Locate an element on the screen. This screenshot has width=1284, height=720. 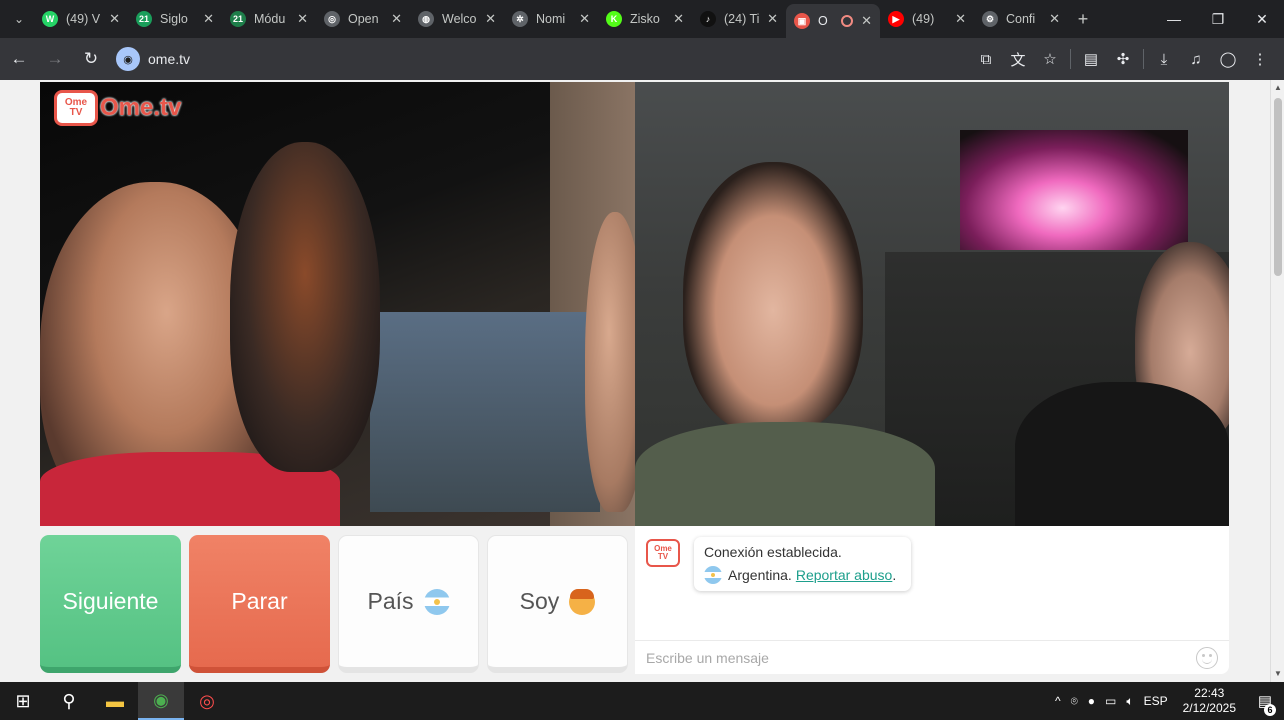
chevron-down-icon: ⌄ is located at coordinates (19, 19).